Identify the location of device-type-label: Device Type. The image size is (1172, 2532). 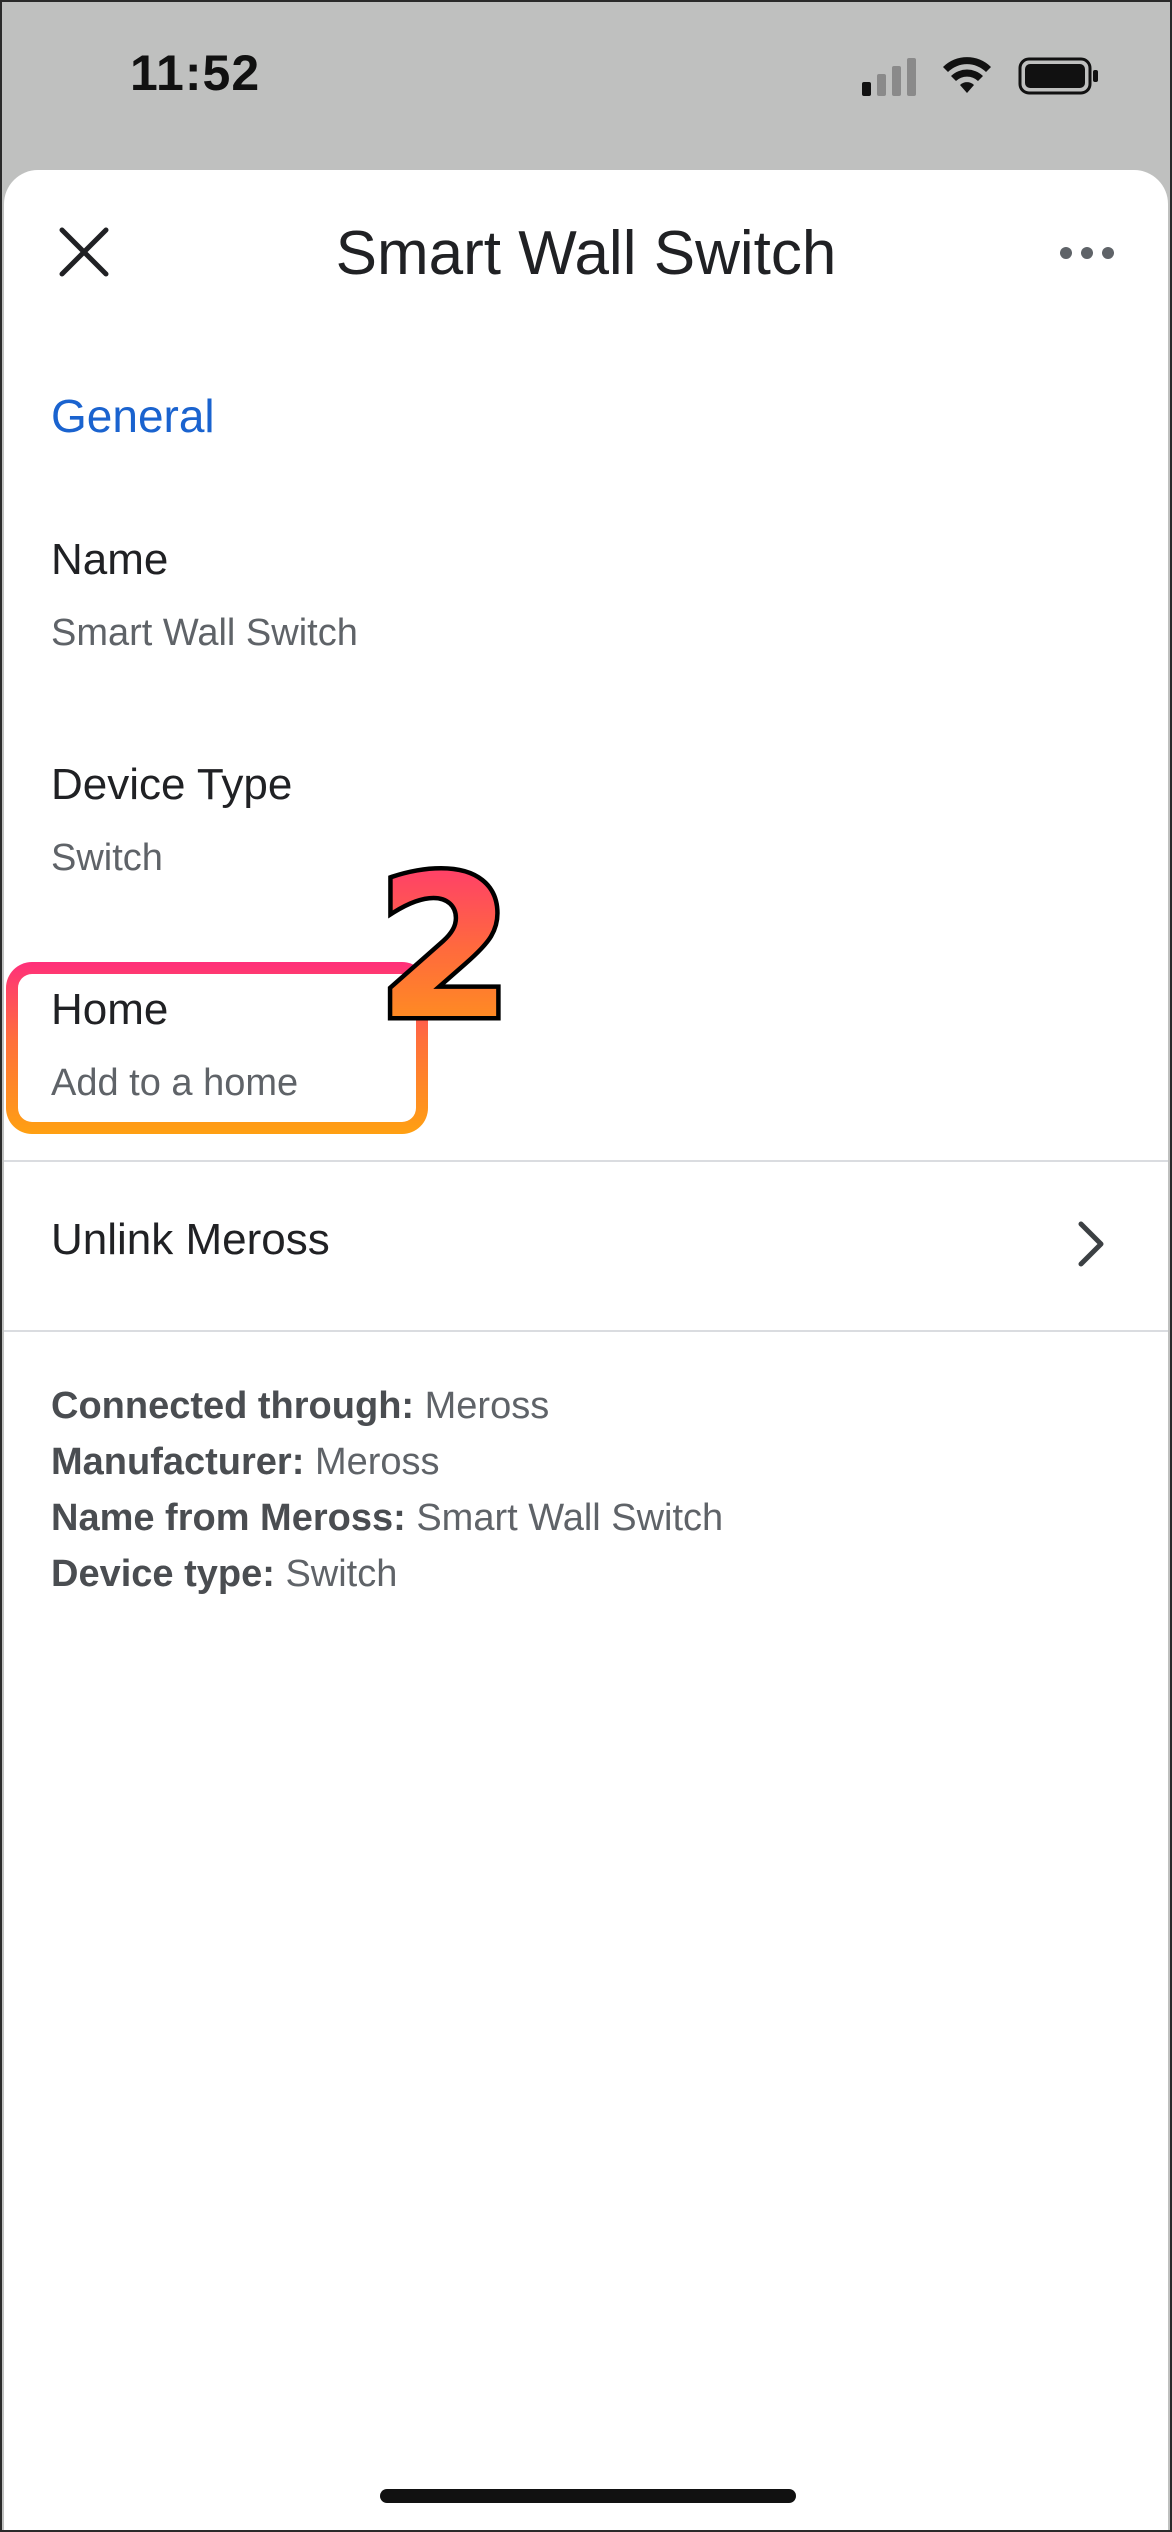
(172, 784).